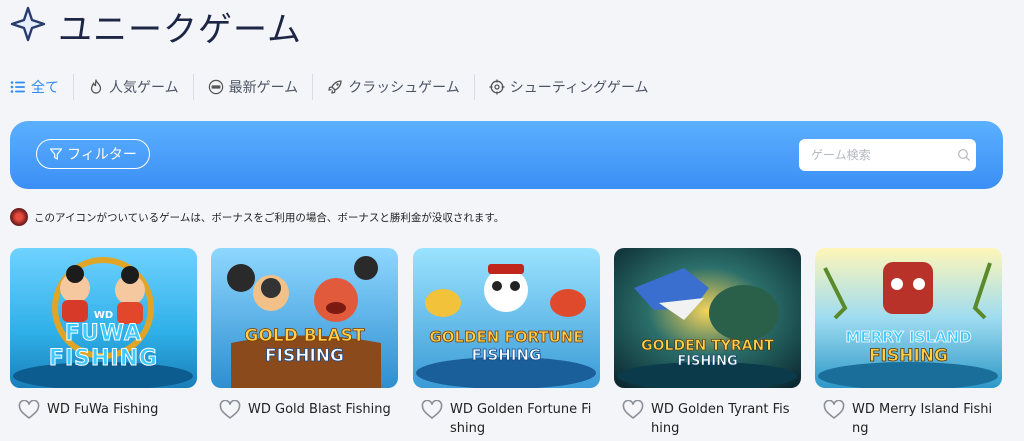 Image resolution: width=1024 pixels, height=441 pixels. Describe the element at coordinates (925, 419) in the screenshot. I see `game-name: WD Merry Island Fishing` at that location.